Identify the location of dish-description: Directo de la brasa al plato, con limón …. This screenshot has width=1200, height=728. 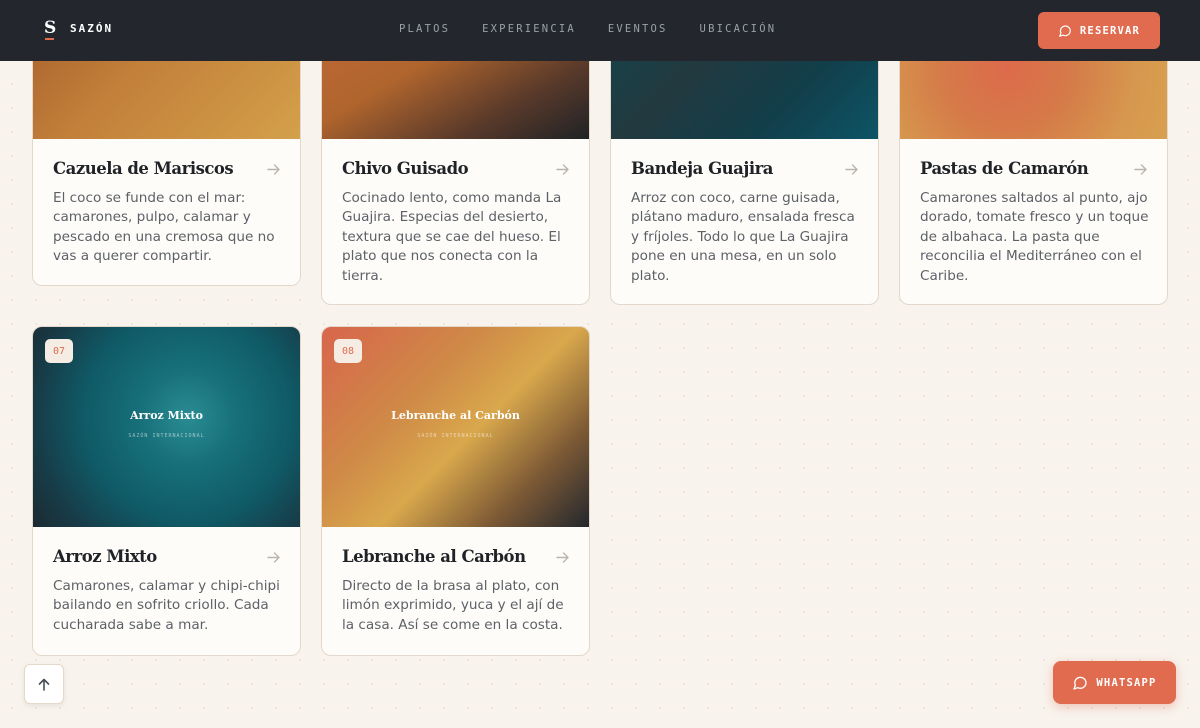
(453, 605).